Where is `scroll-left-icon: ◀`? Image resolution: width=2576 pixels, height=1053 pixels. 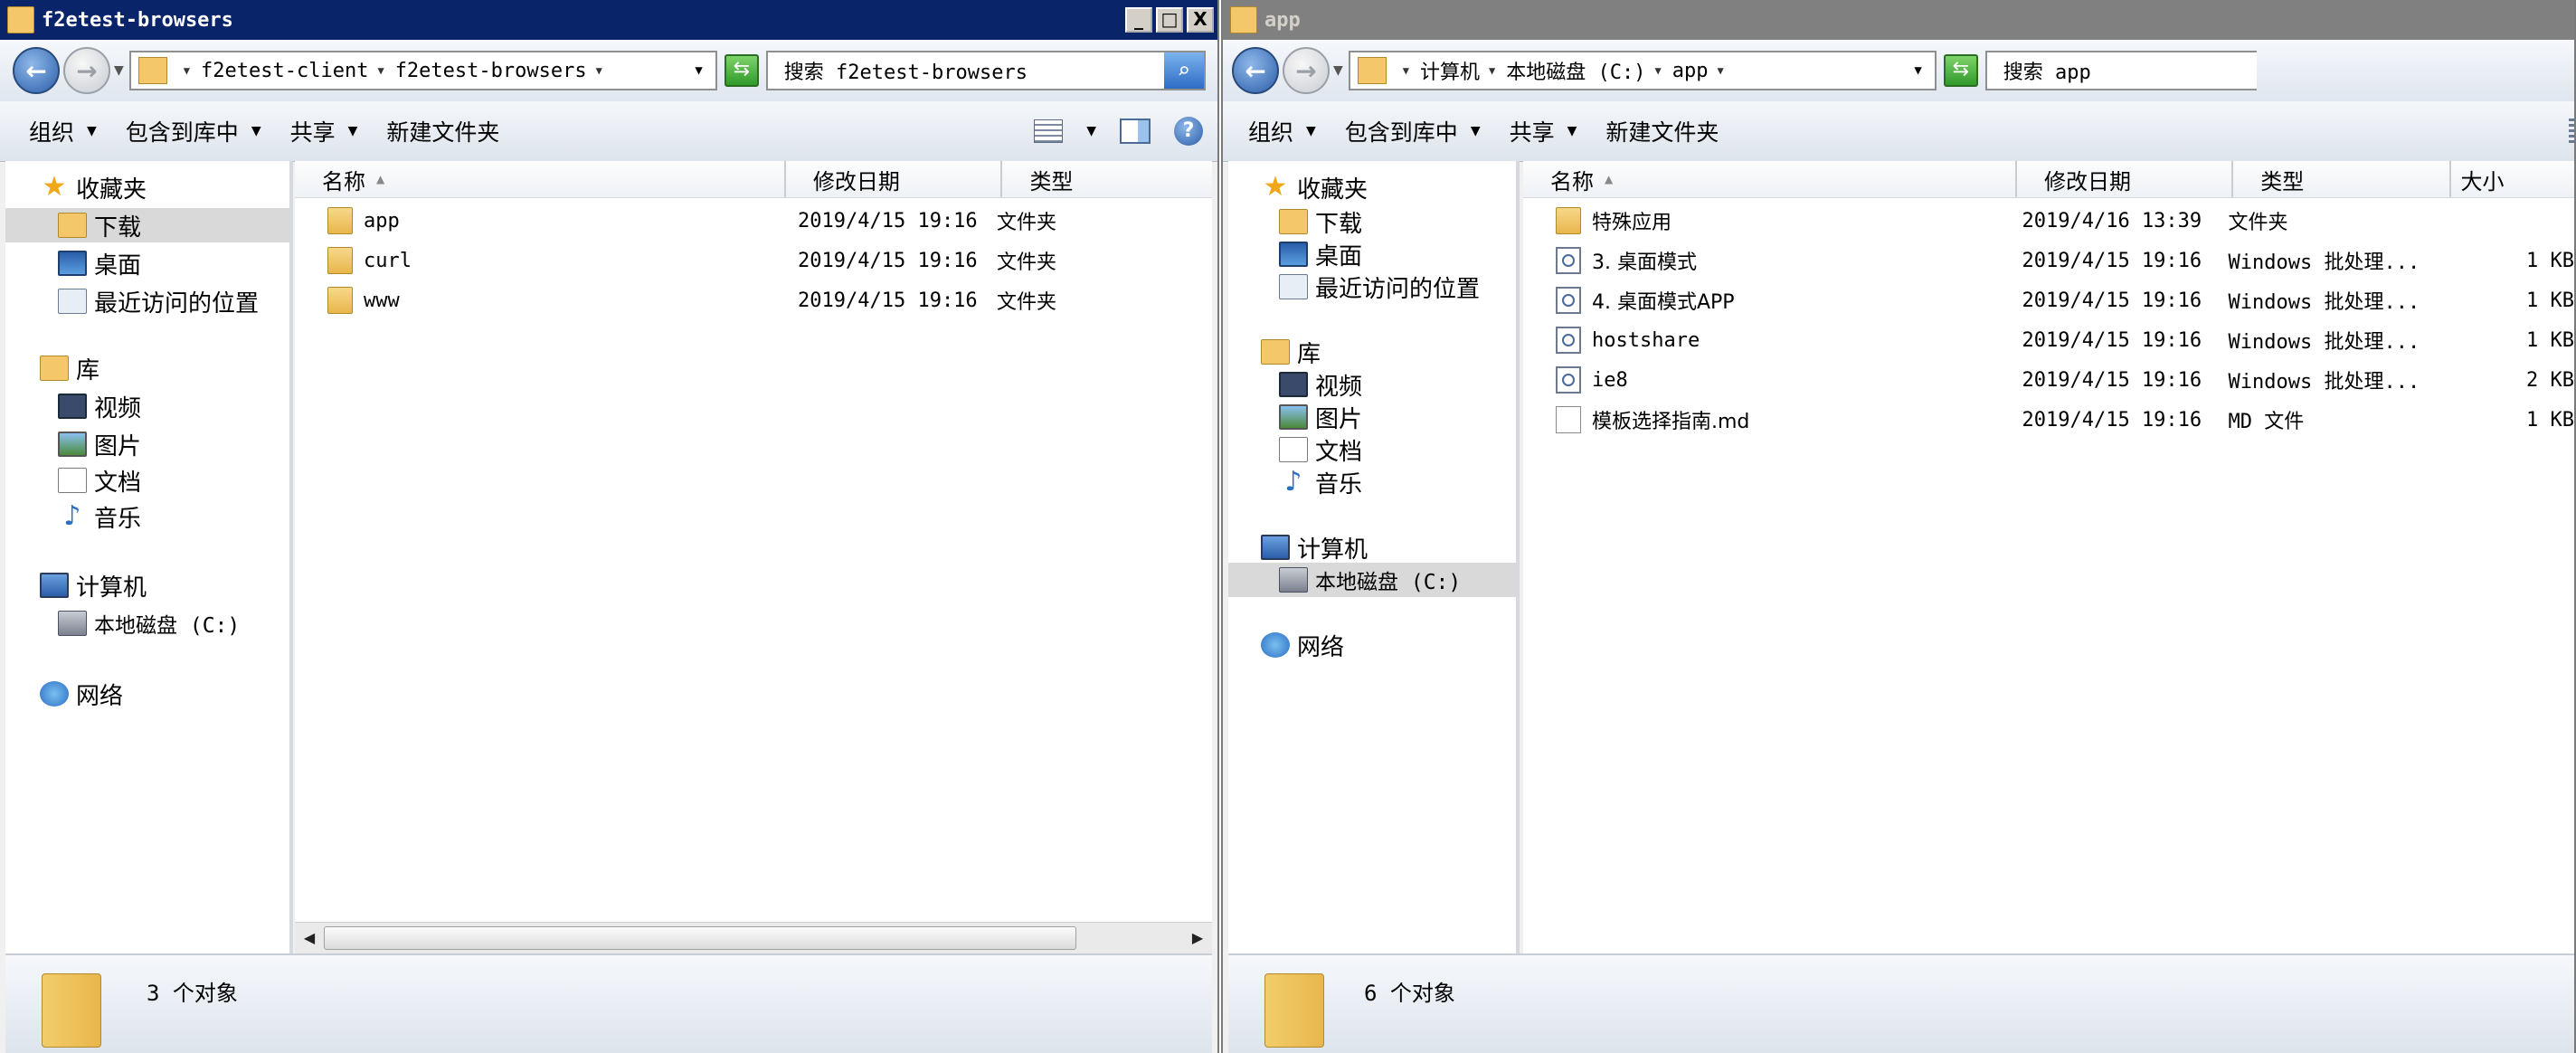 scroll-left-icon: ◀ is located at coordinates (309, 938).